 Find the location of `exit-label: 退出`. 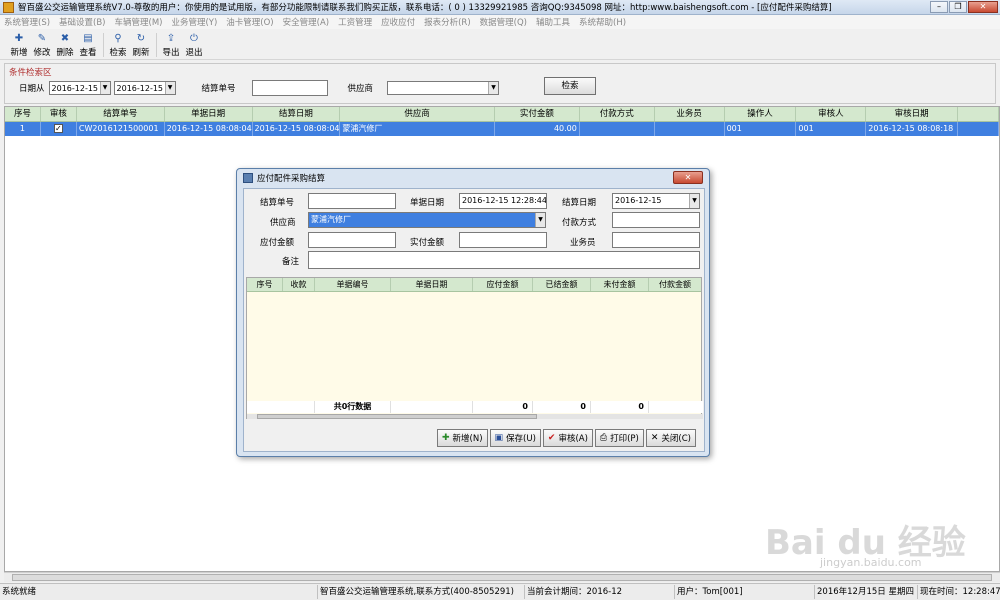

exit-label: 退出 is located at coordinates (194, 52).